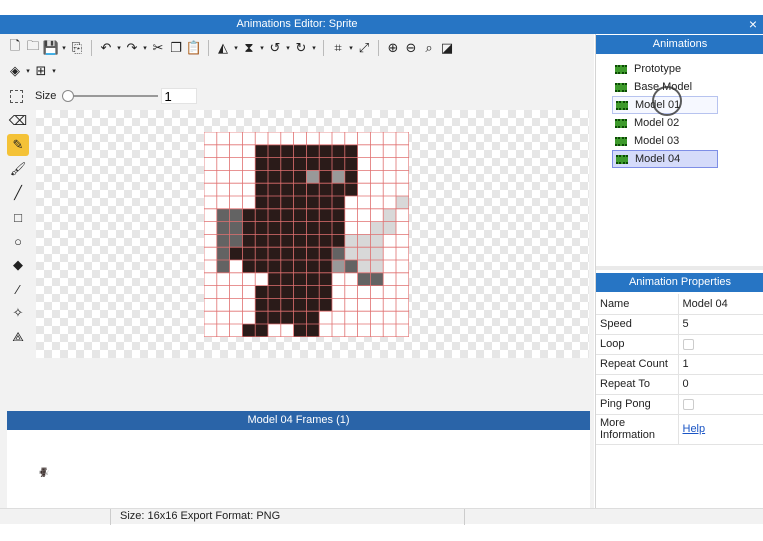  I want to click on sprite-pixel-grid, so click(306, 234).